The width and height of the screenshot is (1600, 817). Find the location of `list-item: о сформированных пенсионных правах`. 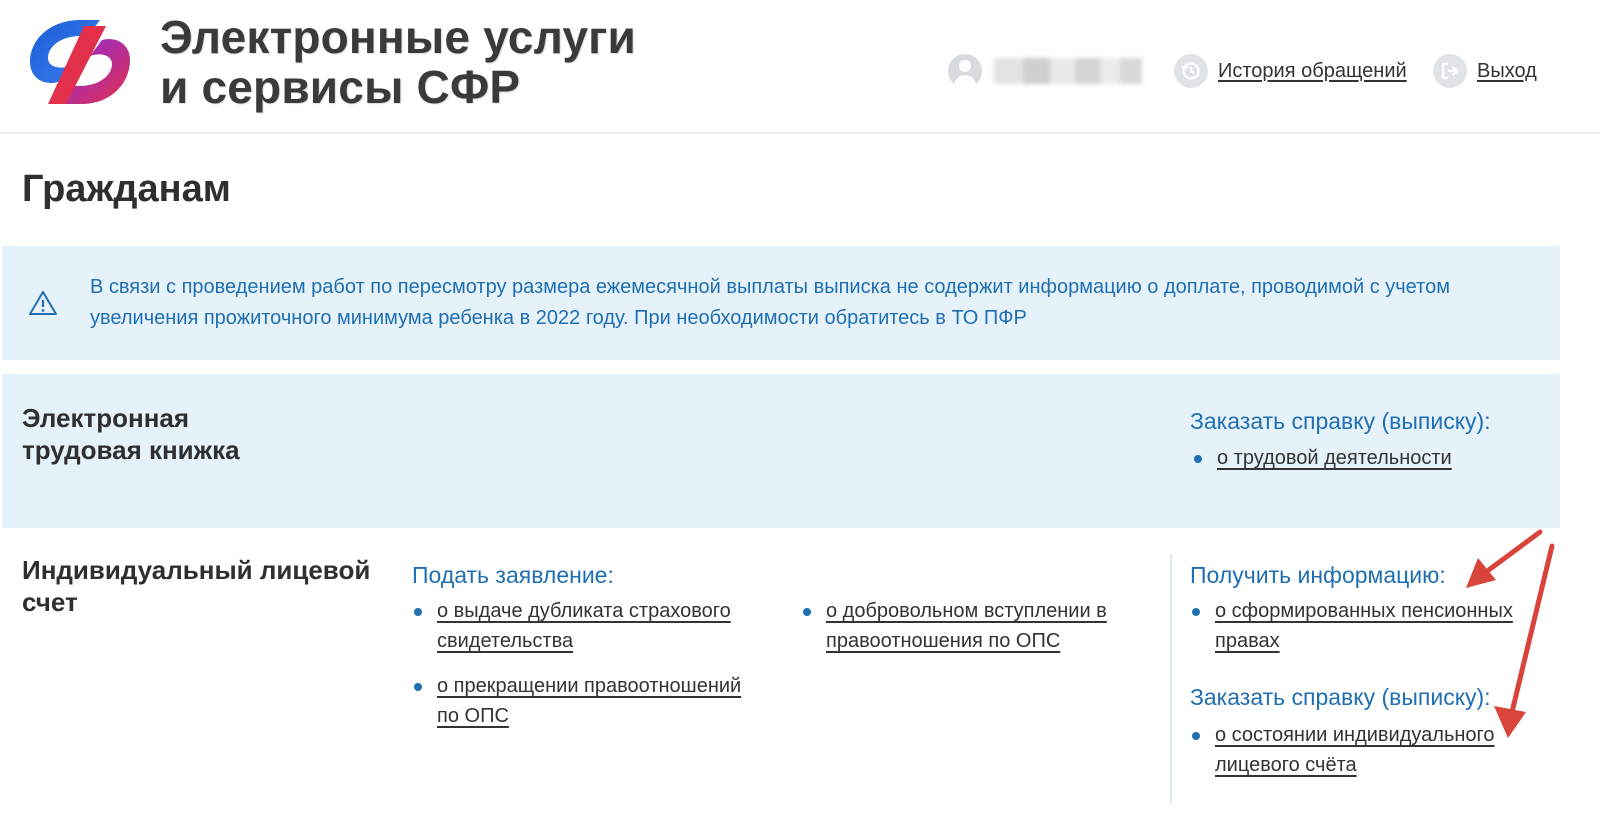

list-item: о сформированных пенсионных правах is located at coordinates (1370, 626).